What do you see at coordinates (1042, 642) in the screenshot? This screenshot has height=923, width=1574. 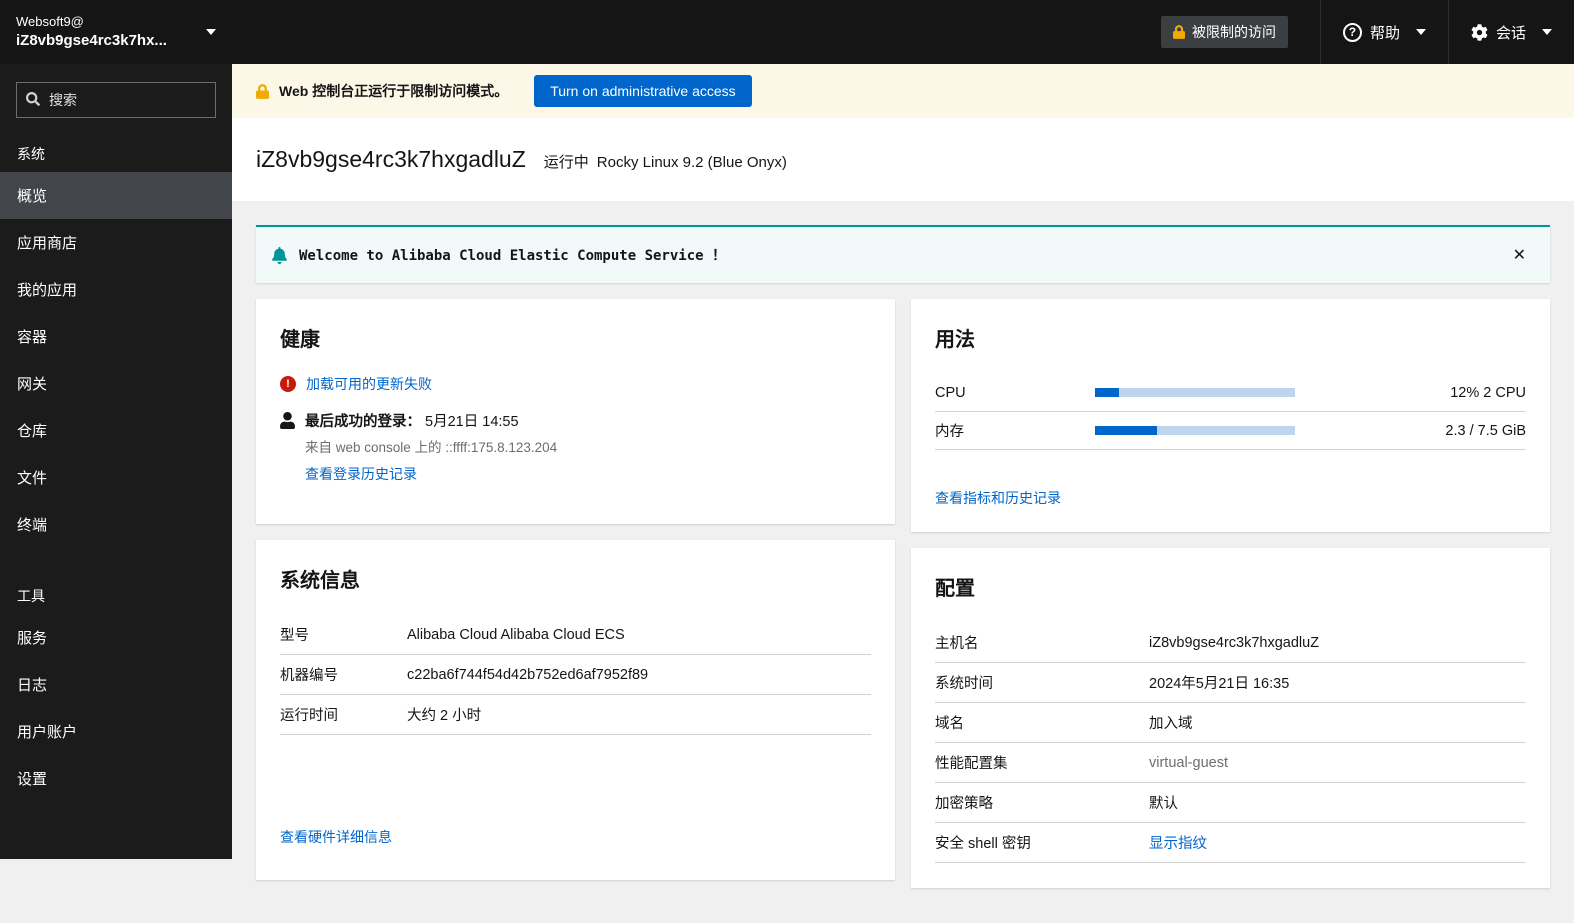 I see `row-label: 主机名` at bounding box center [1042, 642].